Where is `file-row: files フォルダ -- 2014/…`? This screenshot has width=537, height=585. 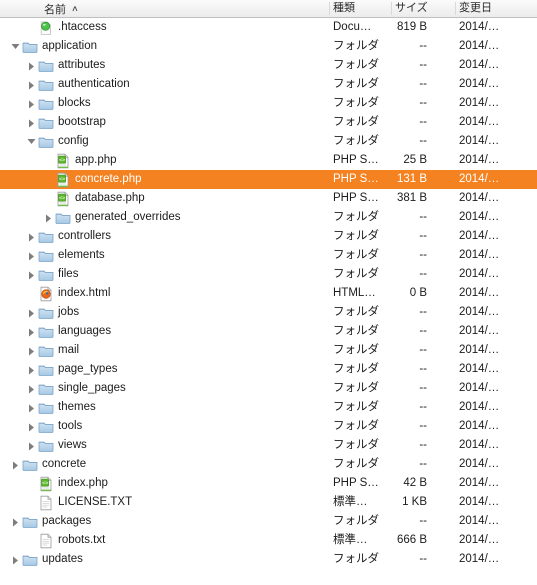 file-row: files フォルダ -- 2014/… is located at coordinates (268, 274).